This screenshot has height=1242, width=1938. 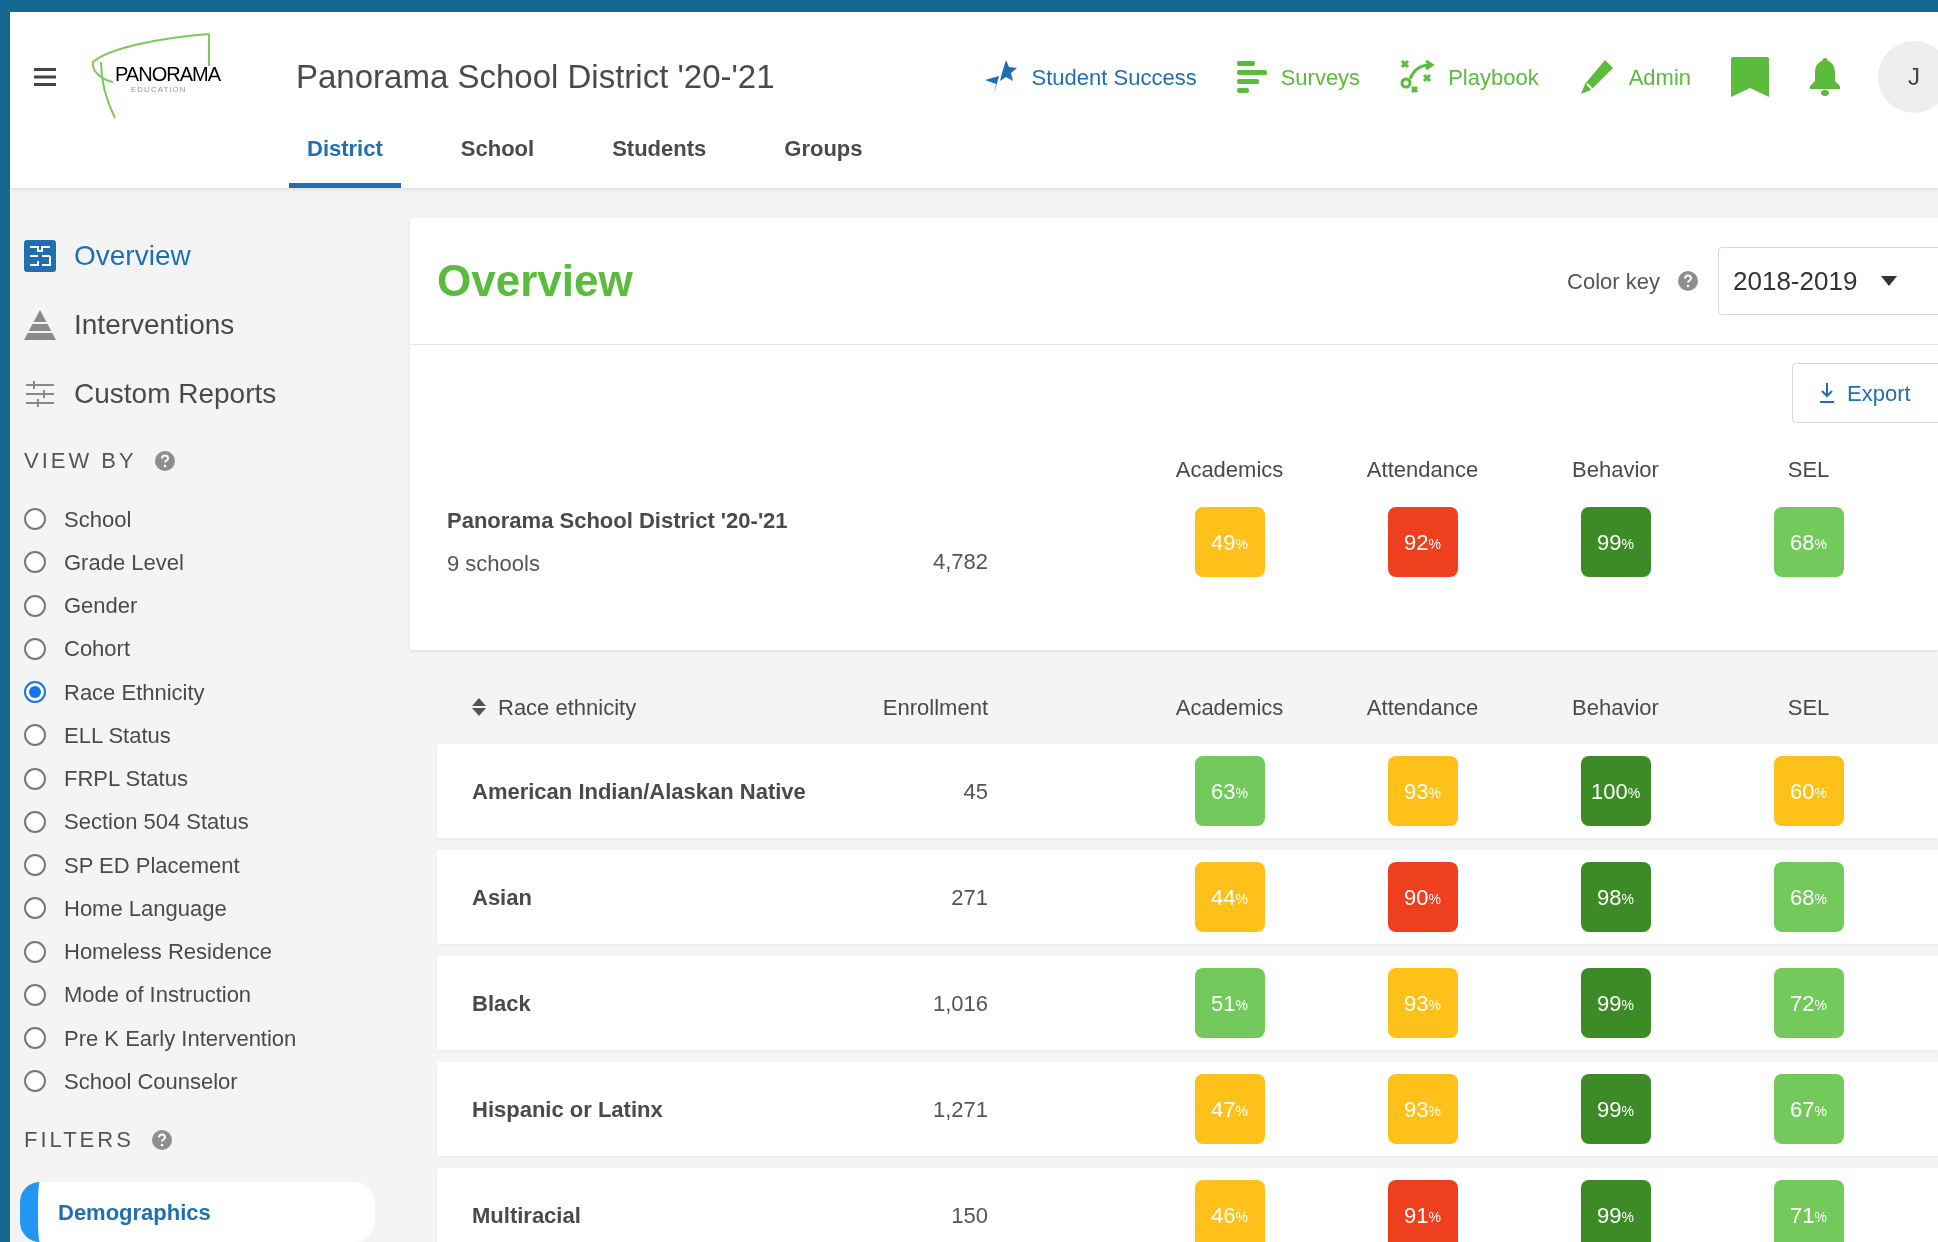 What do you see at coordinates (1808, 1211) in the screenshot?
I see `score-badge: 71%` at bounding box center [1808, 1211].